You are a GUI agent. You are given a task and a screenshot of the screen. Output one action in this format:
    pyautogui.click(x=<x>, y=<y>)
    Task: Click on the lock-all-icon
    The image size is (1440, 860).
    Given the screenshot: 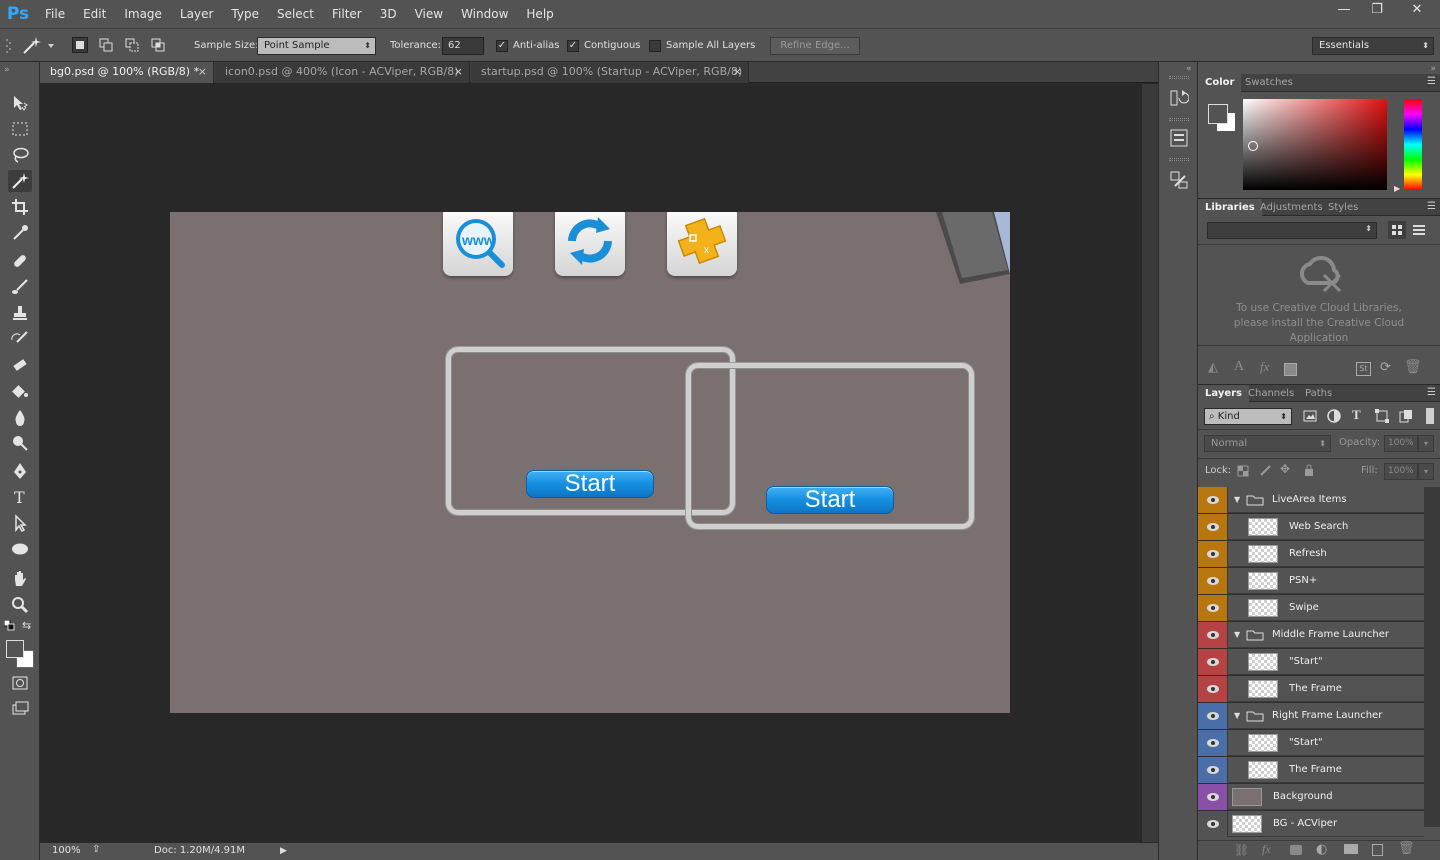 What is the action you would take?
    pyautogui.click(x=1309, y=470)
    